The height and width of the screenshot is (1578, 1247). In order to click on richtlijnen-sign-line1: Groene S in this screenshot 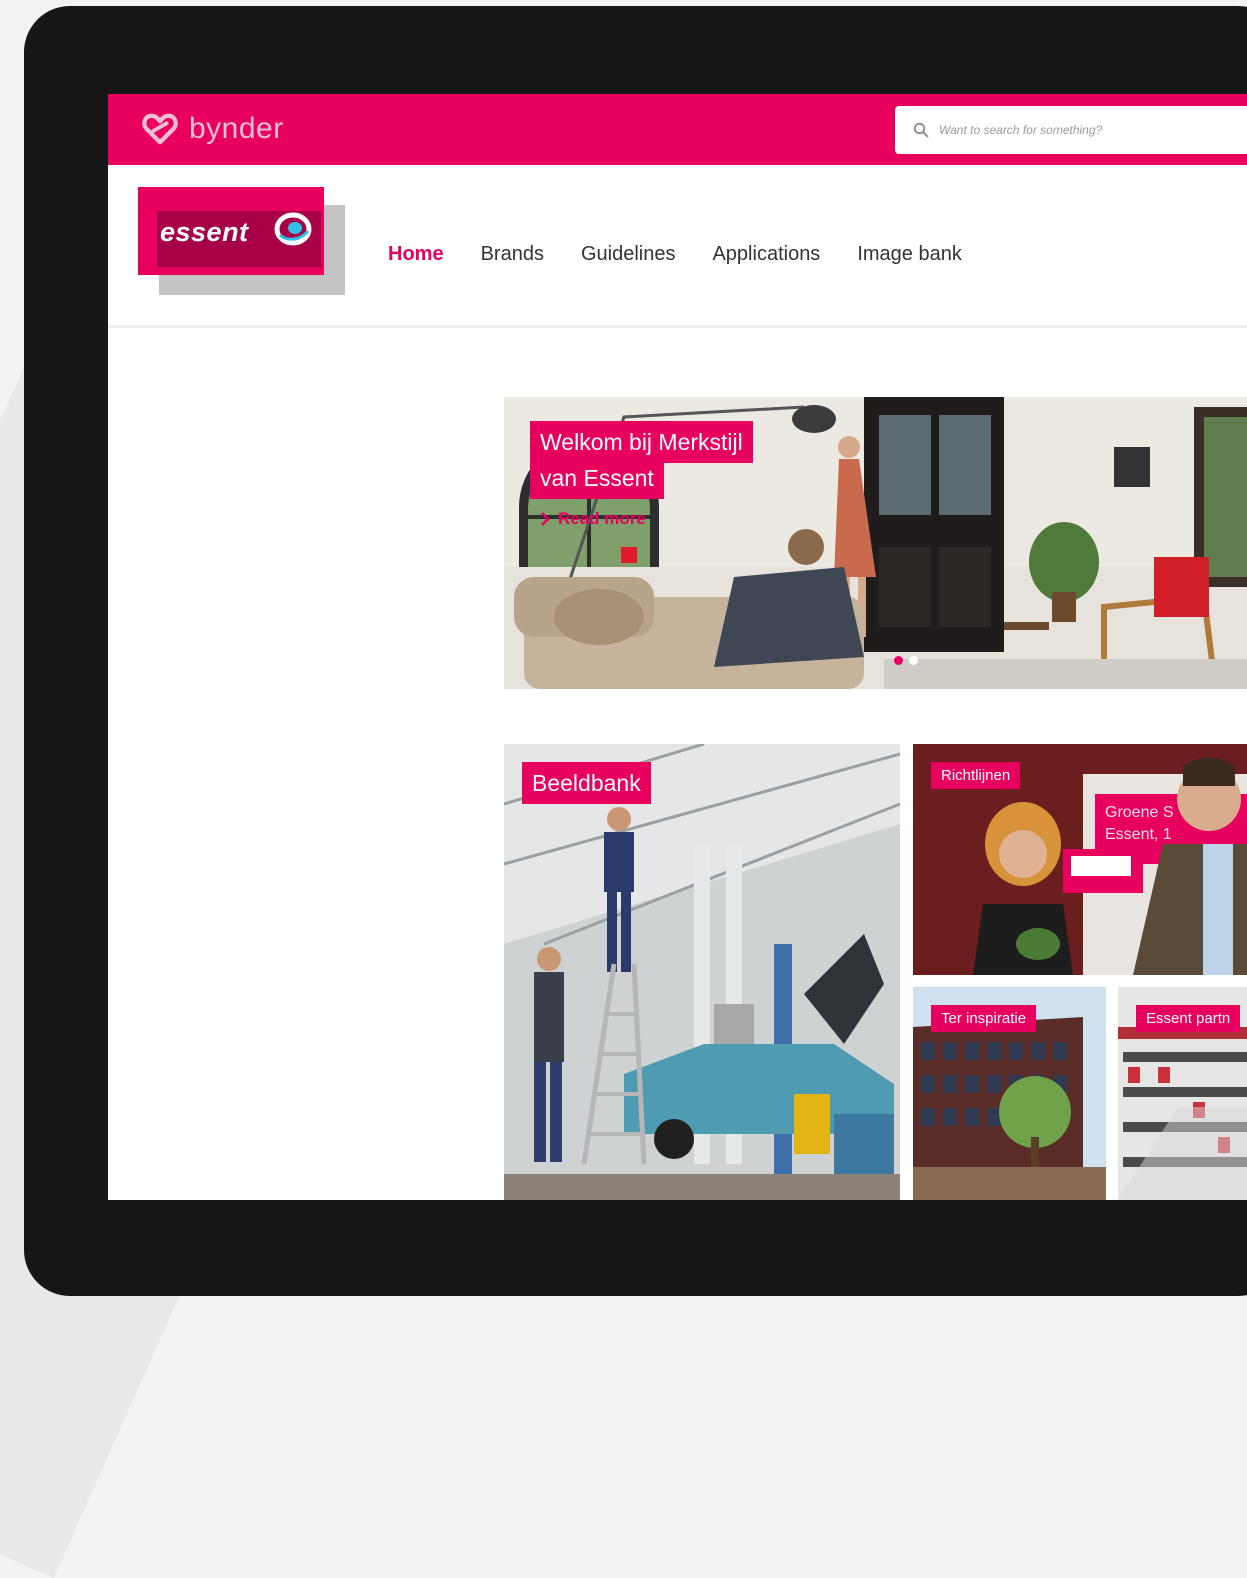, I will do `click(1139, 812)`.